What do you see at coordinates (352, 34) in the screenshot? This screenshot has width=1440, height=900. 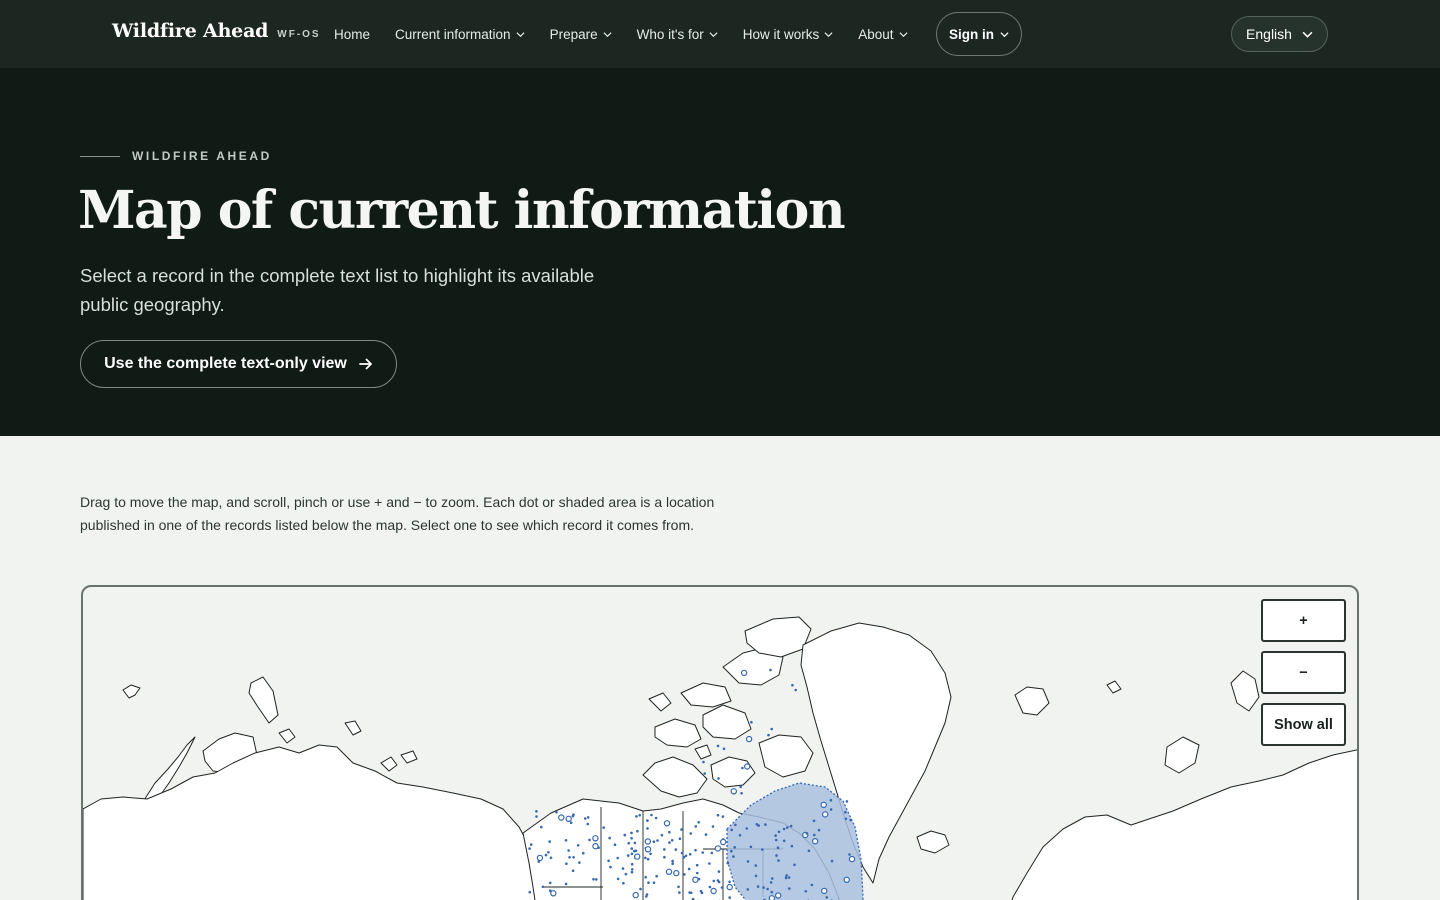 I see `nav-home: Home` at bounding box center [352, 34].